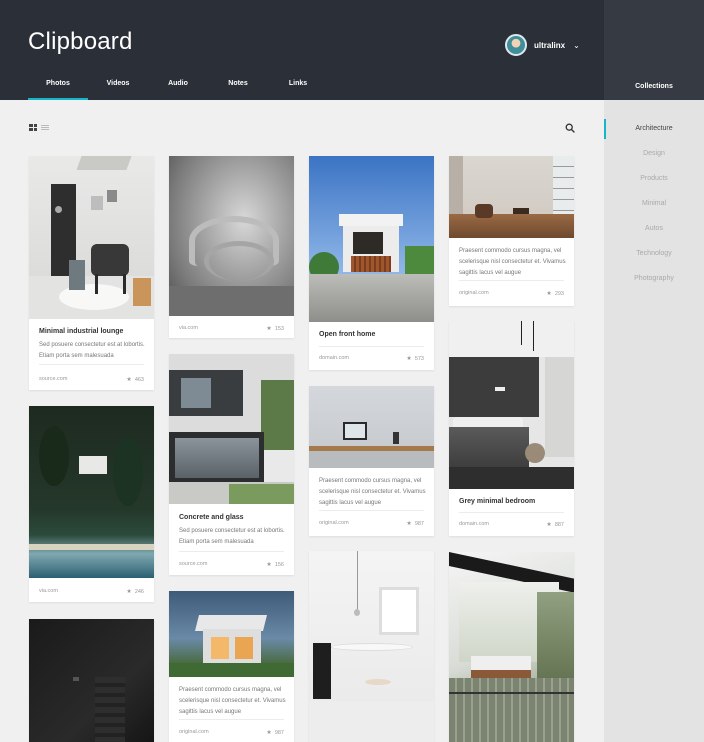  I want to click on avatar, so click(516, 45).